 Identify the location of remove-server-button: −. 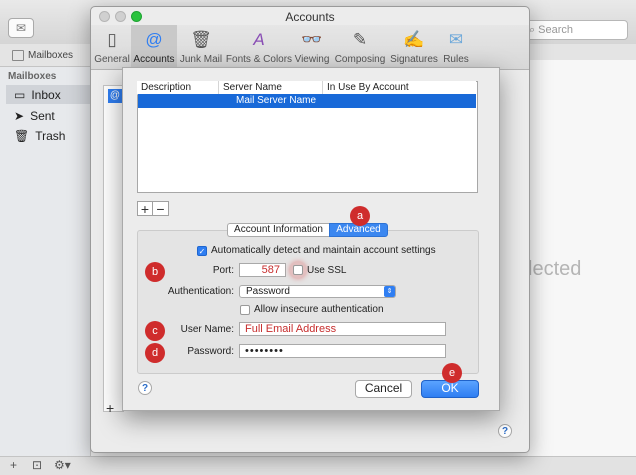
(161, 209).